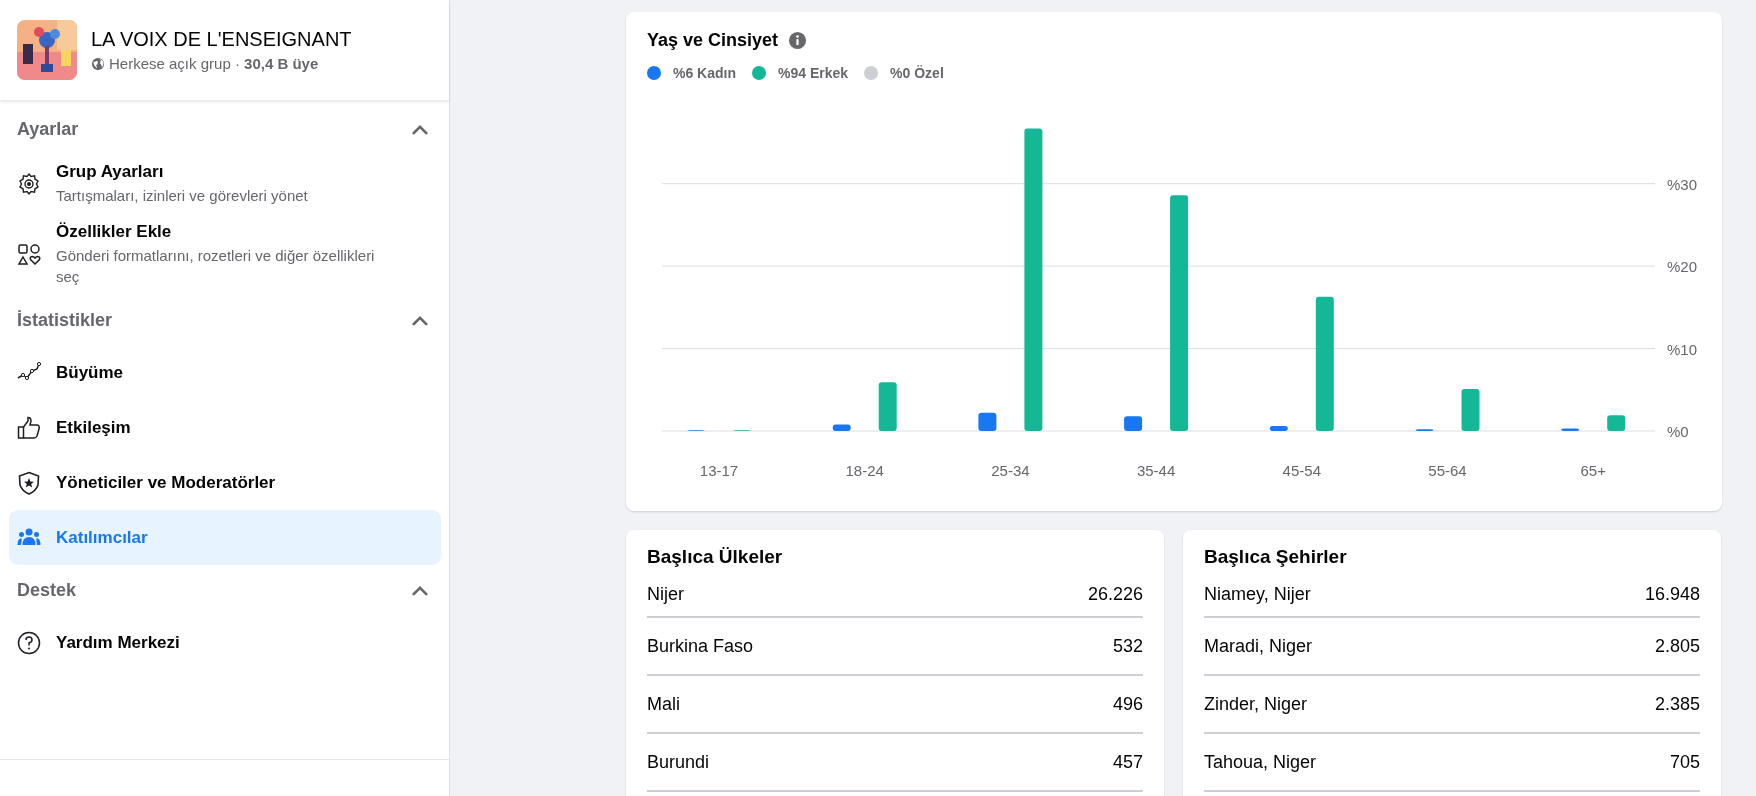  I want to click on location-name: Burundi, so click(678, 762).